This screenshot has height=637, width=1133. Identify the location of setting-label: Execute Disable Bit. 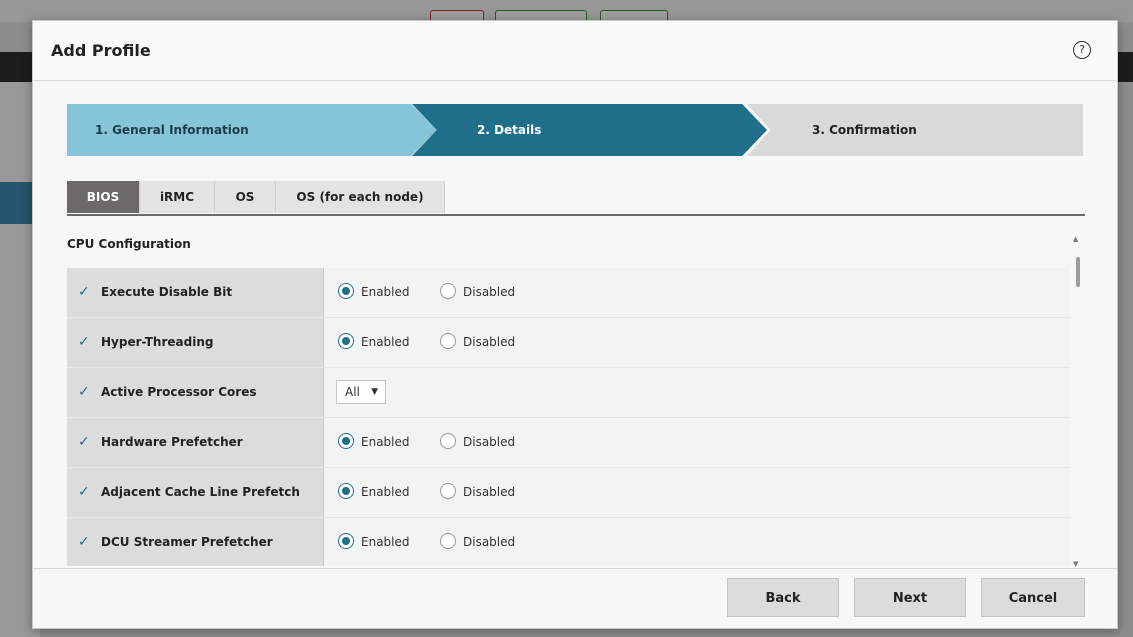
(167, 292).